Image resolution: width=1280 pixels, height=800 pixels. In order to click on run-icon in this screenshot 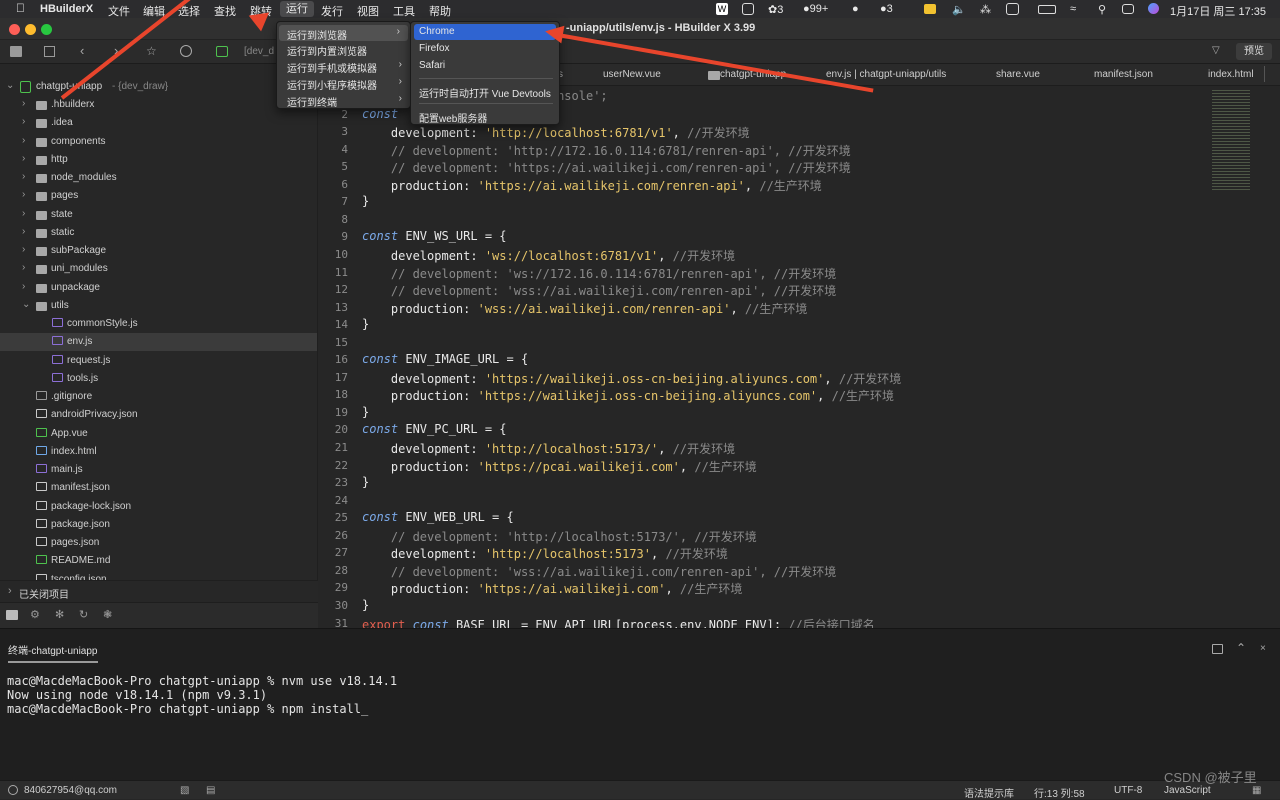, I will do `click(186, 51)`.